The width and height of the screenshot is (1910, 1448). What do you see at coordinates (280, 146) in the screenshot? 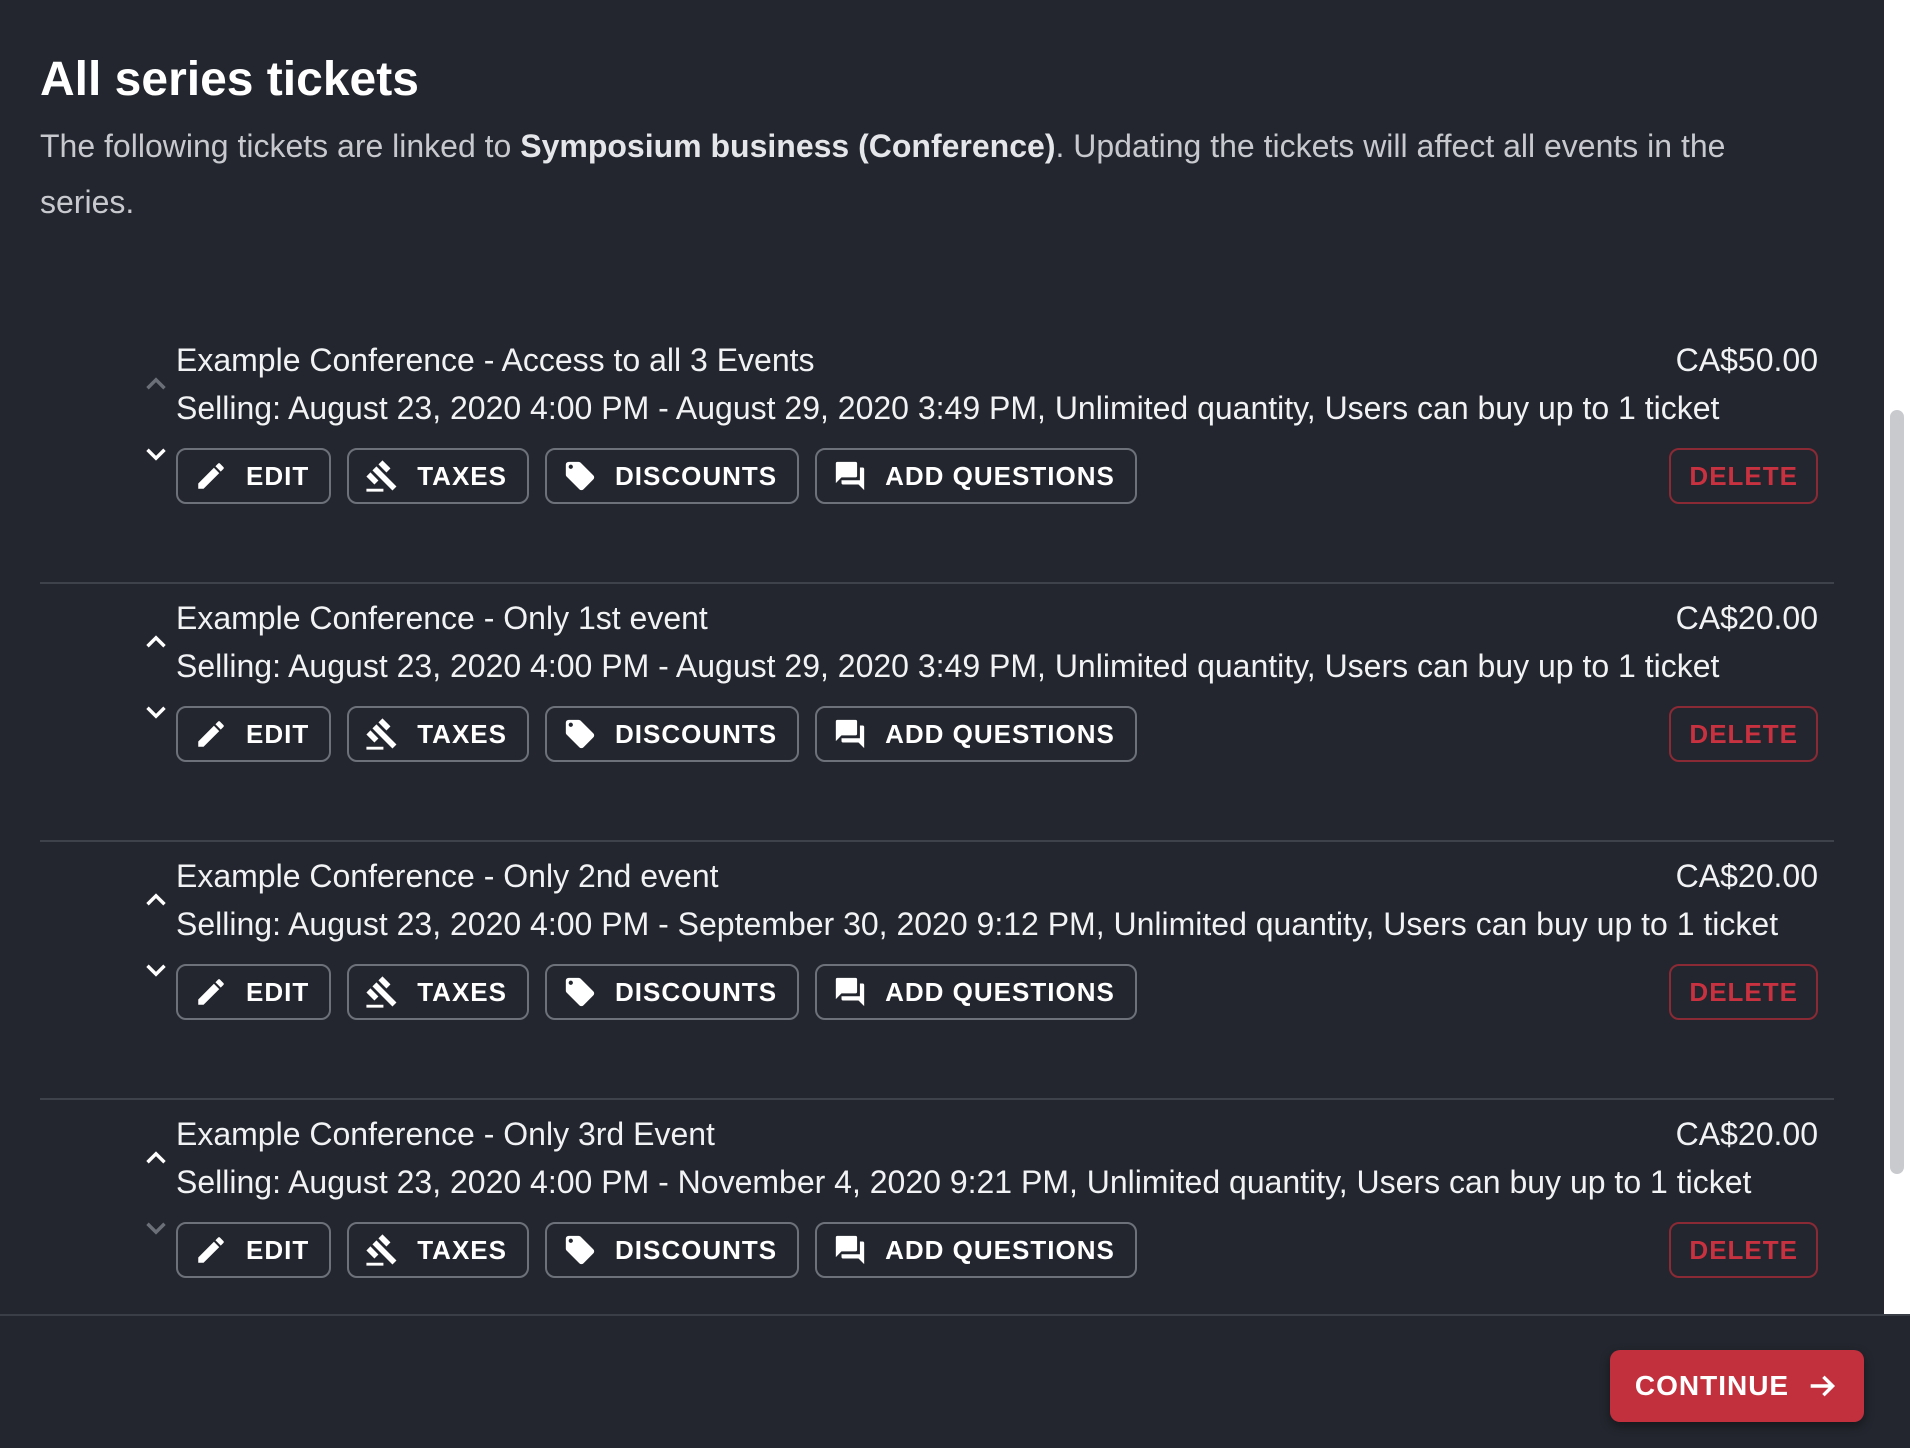
I see `intro-text-start: The following tickets are linked to` at bounding box center [280, 146].